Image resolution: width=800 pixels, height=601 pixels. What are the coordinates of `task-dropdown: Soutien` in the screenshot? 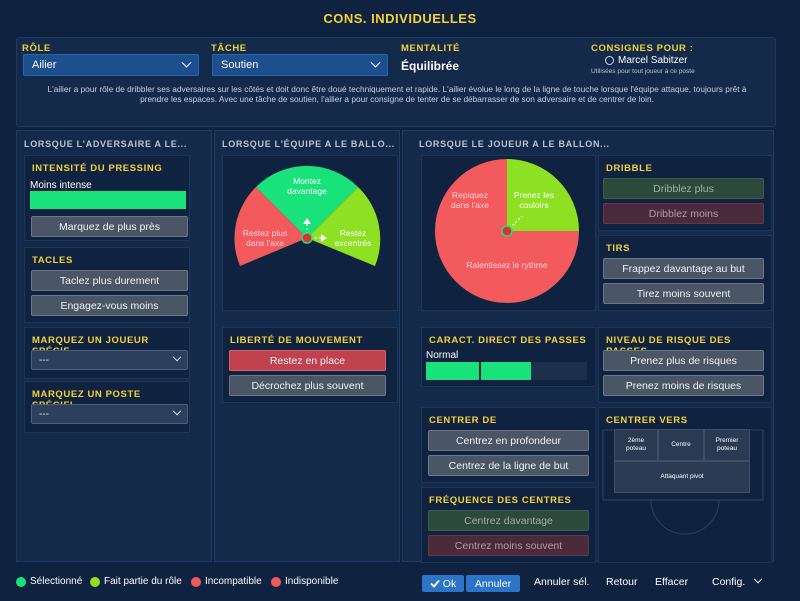 It's located at (300, 65).